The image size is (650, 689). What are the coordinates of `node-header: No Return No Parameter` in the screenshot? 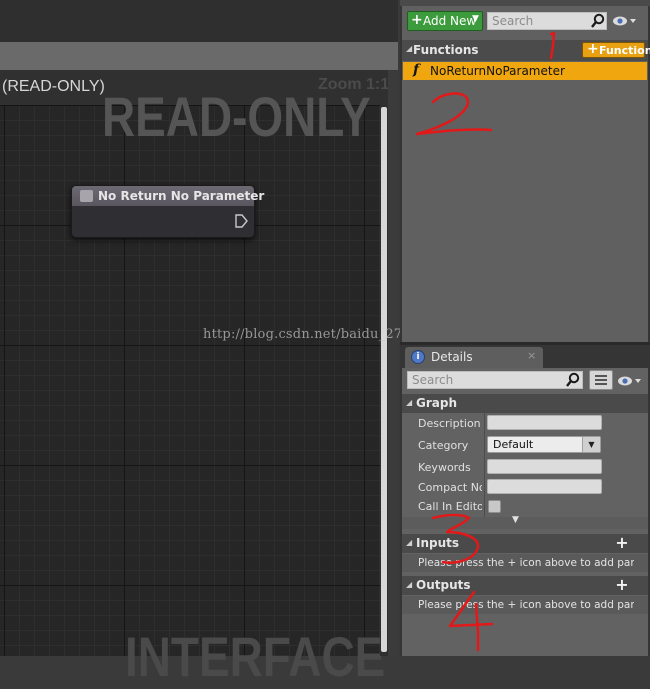 It's located at (168, 196).